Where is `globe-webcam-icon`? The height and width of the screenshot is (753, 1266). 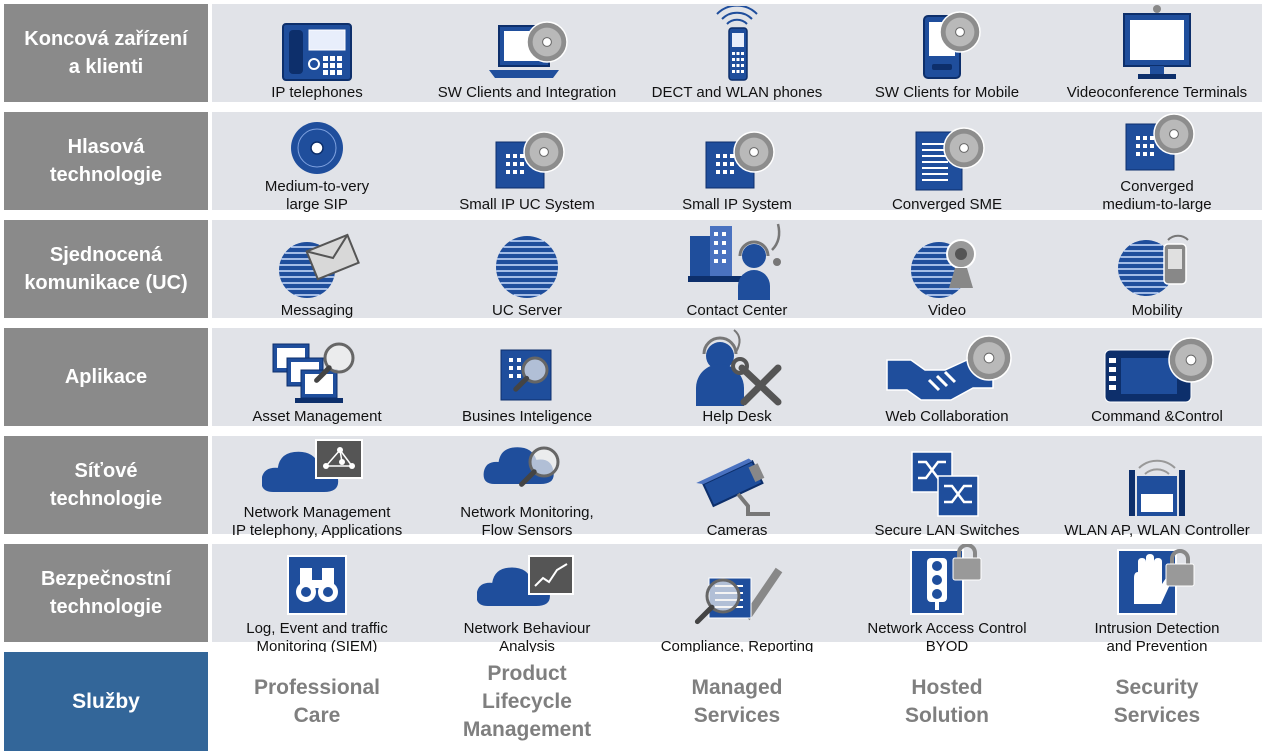
globe-webcam-icon is located at coordinates (947, 268).